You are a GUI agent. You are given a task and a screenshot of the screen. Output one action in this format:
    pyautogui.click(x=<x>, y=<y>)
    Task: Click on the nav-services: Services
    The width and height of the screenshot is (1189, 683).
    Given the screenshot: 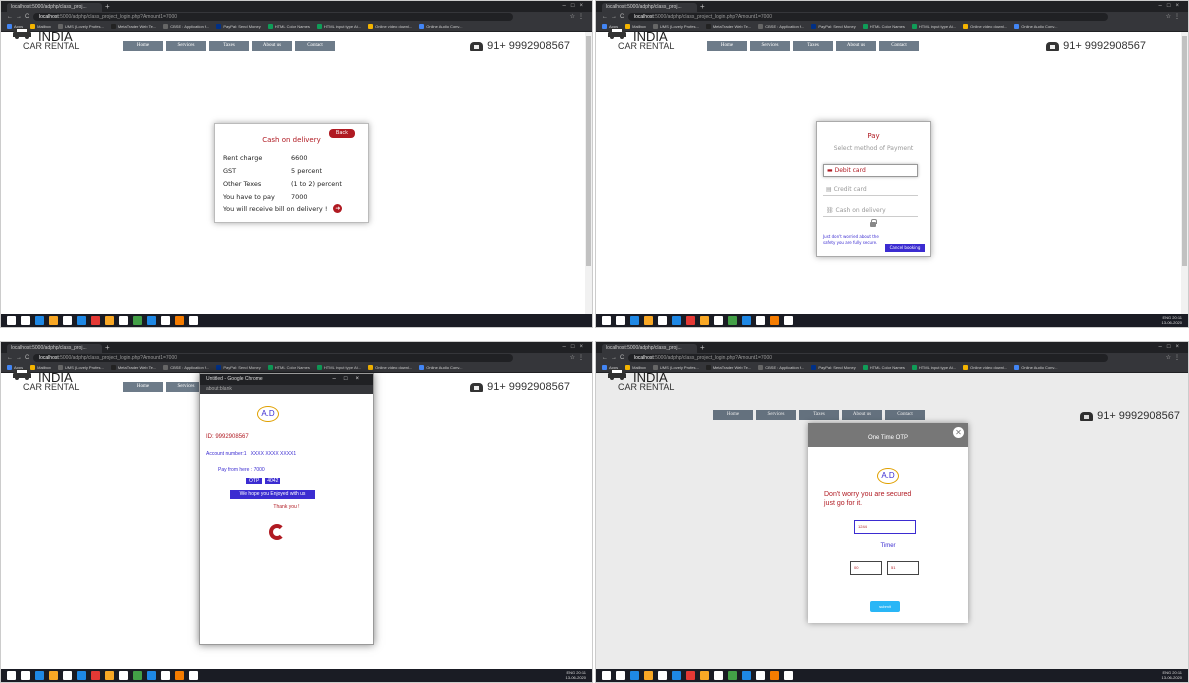 What is the action you would take?
    pyautogui.click(x=770, y=46)
    